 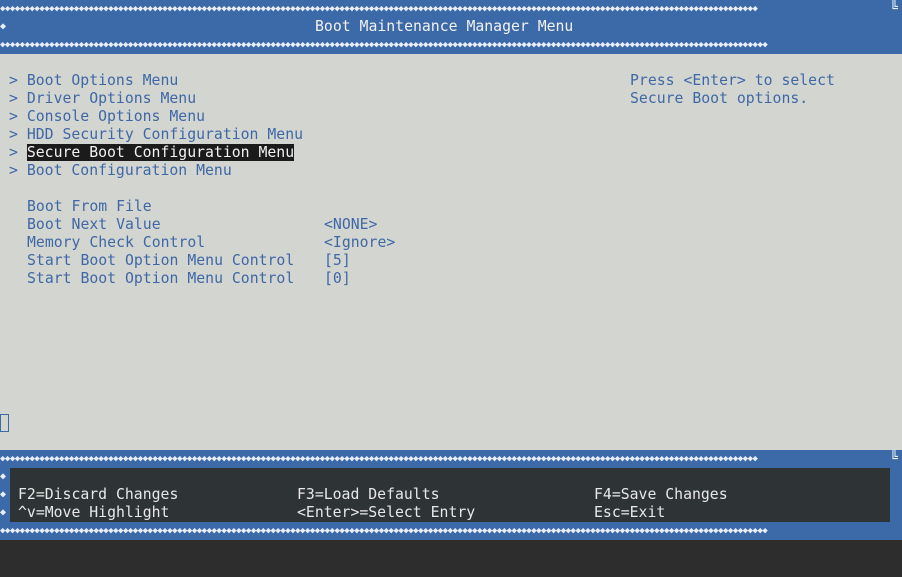 What do you see at coordinates (386, 512) in the screenshot?
I see `key-hint-enter: <Enter>=Select Entry` at bounding box center [386, 512].